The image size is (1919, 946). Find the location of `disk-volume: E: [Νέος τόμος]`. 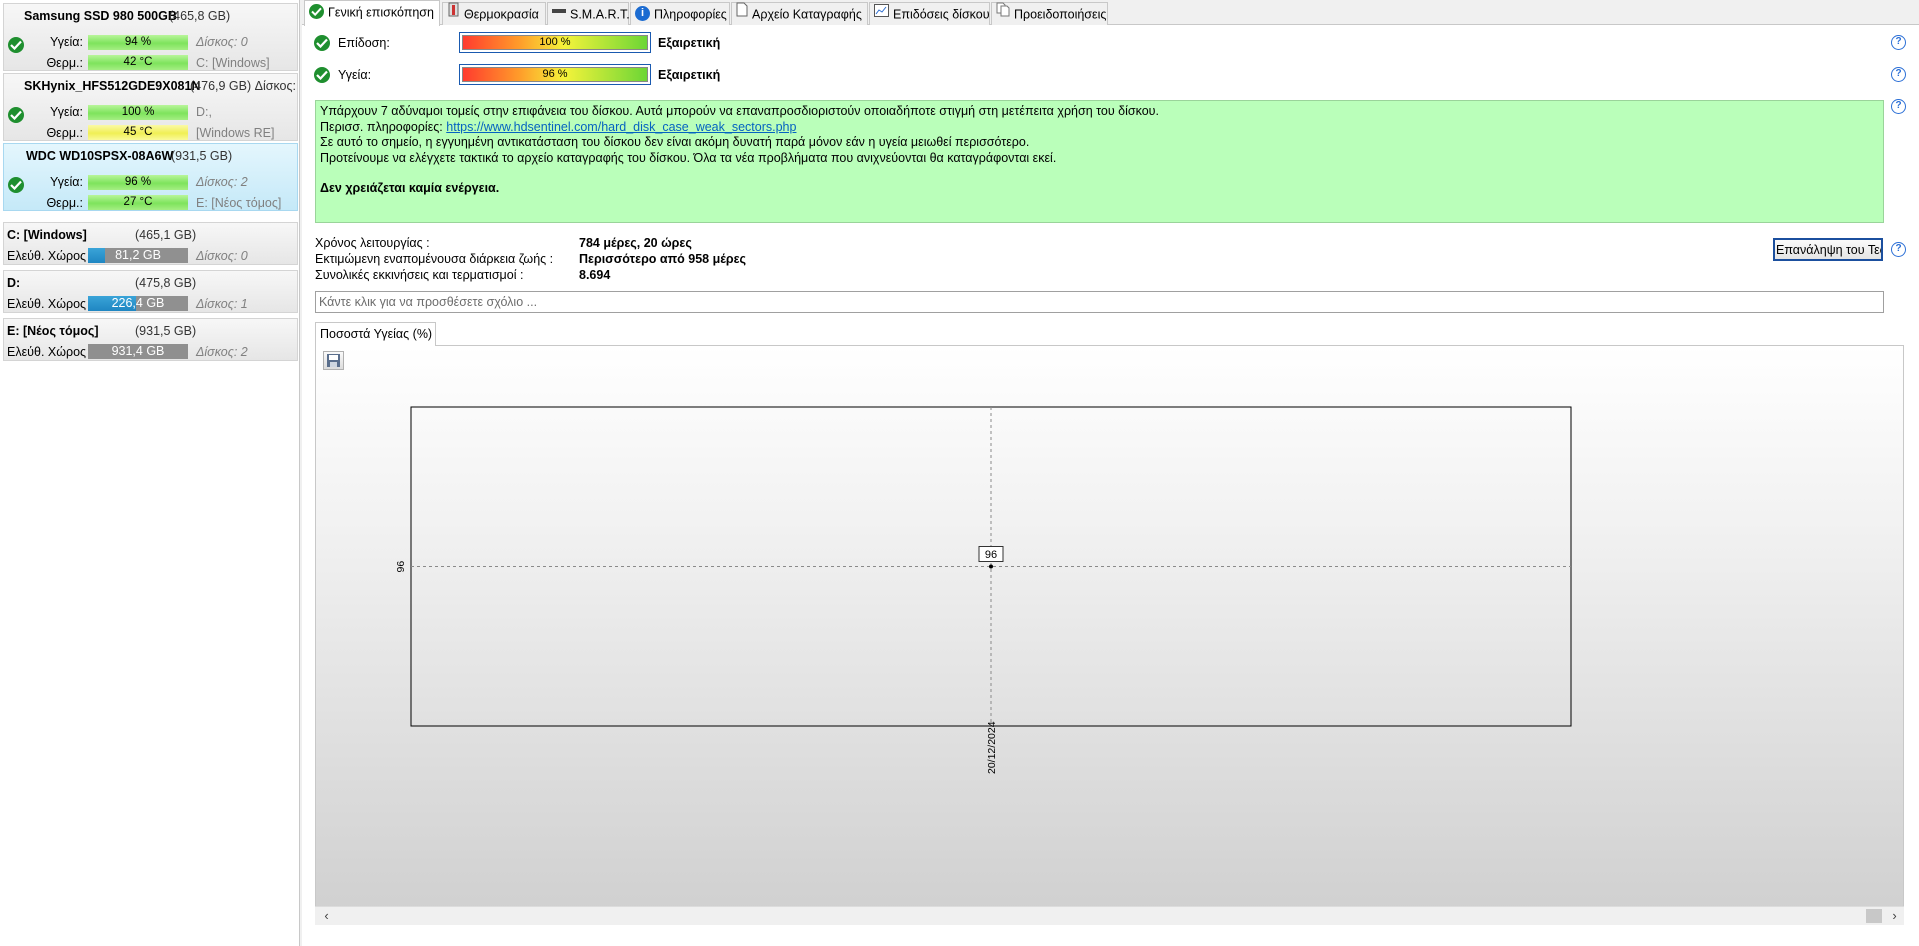

disk-volume: E: [Νέος τόμος] is located at coordinates (239, 203).